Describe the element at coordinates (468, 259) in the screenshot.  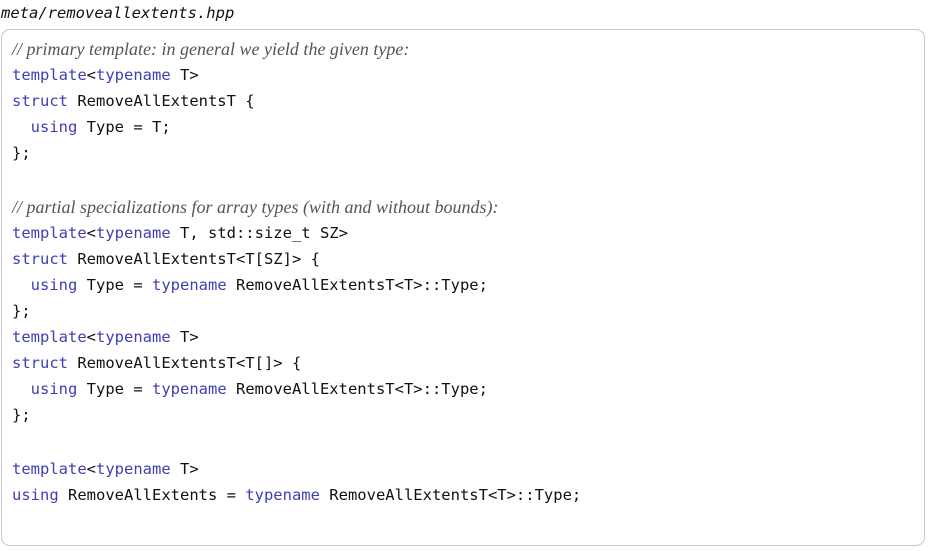
I see `code-line: struct RemoveAllExtentsT<T[SZ]> {` at that location.